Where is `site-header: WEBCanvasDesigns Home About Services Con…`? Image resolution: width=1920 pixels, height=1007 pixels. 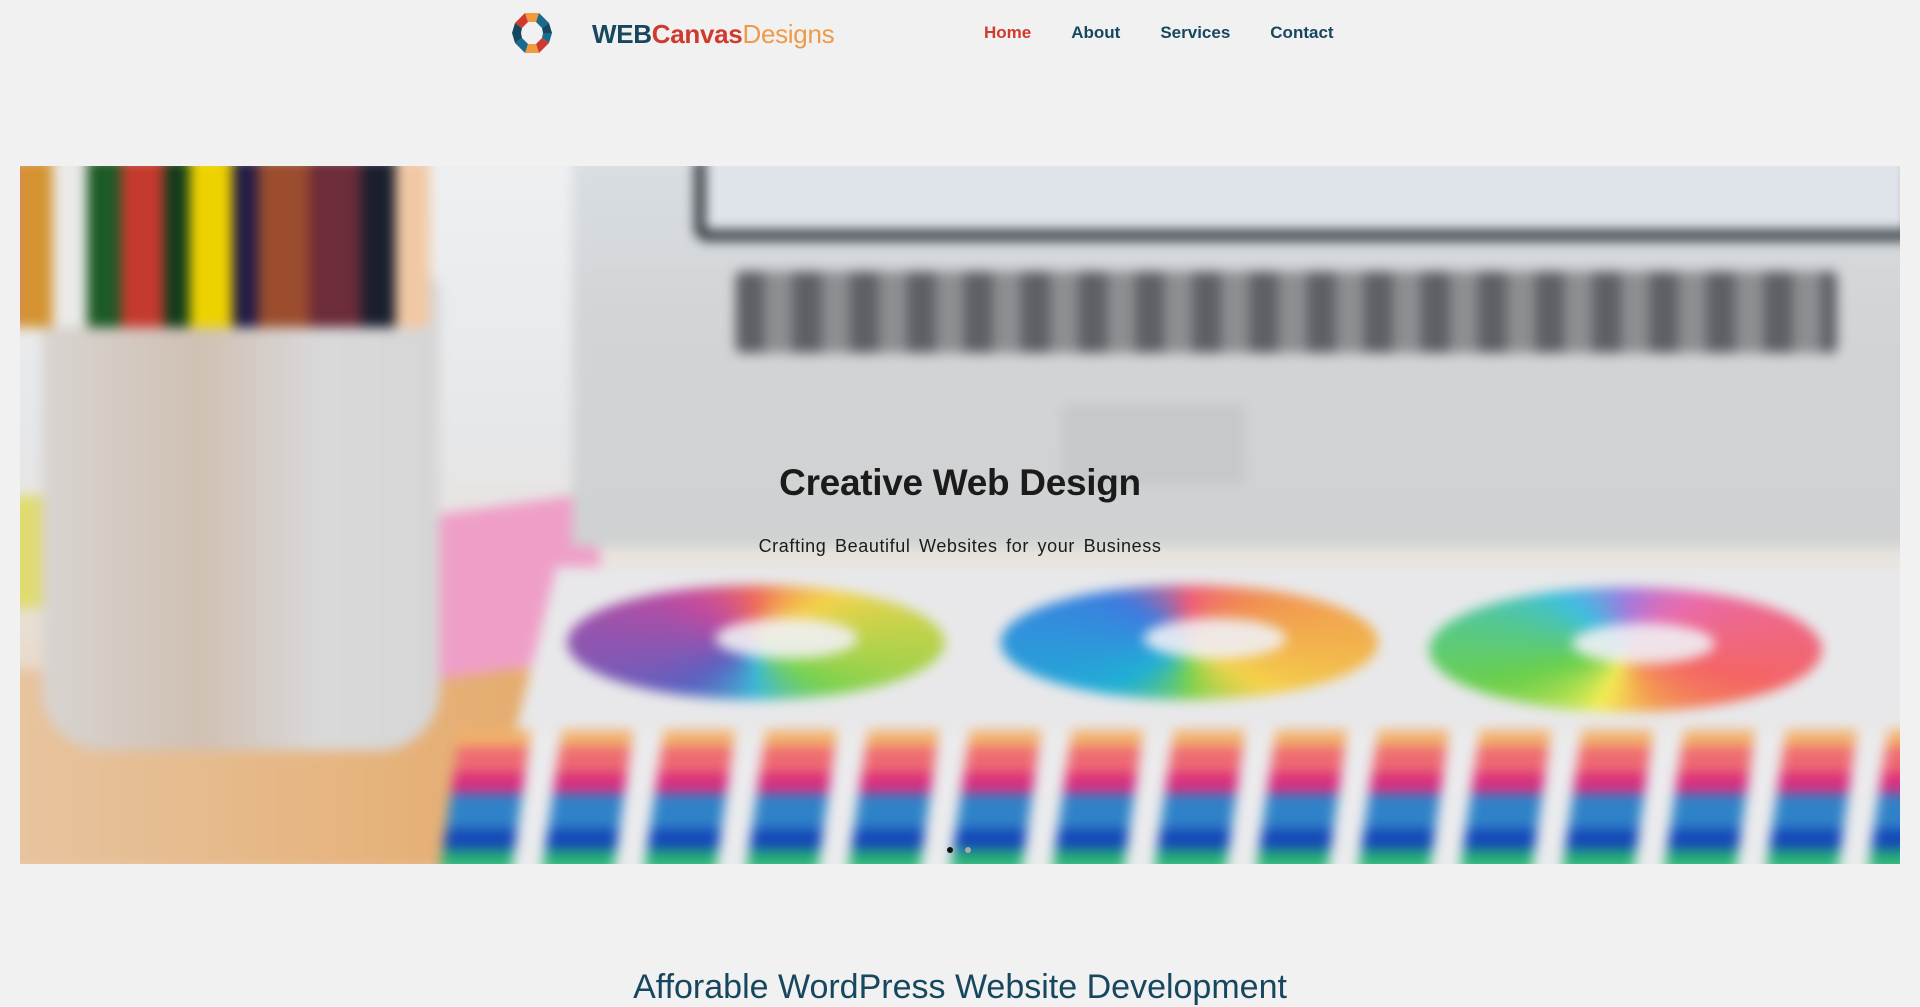
site-header: WEBCanvasDesigns Home About Services Con… is located at coordinates (960, 34).